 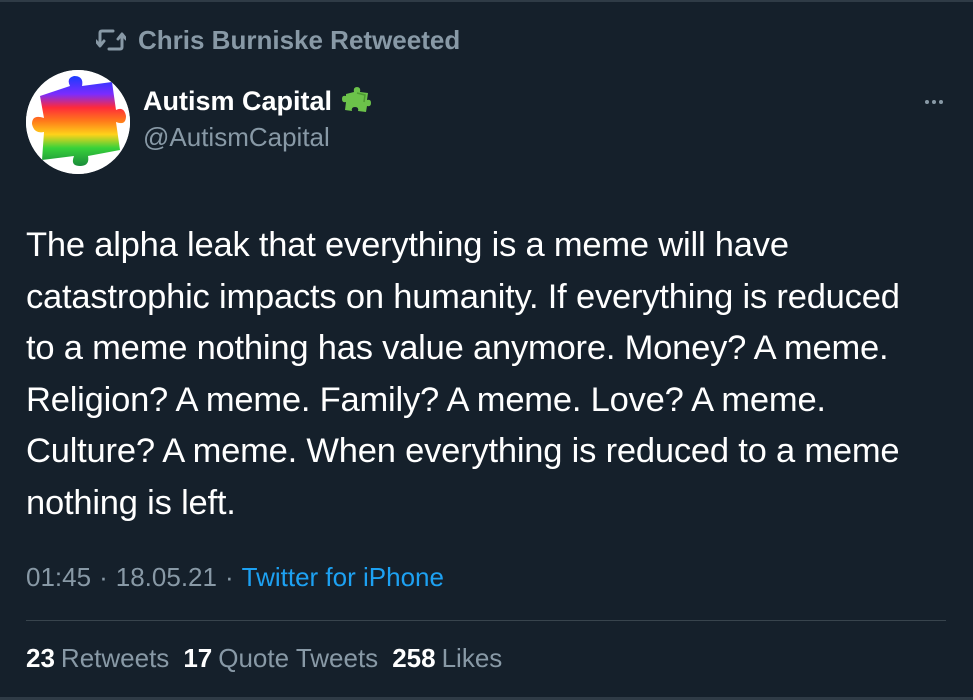 What do you see at coordinates (111, 40) in the screenshot?
I see `retweet-icon` at bounding box center [111, 40].